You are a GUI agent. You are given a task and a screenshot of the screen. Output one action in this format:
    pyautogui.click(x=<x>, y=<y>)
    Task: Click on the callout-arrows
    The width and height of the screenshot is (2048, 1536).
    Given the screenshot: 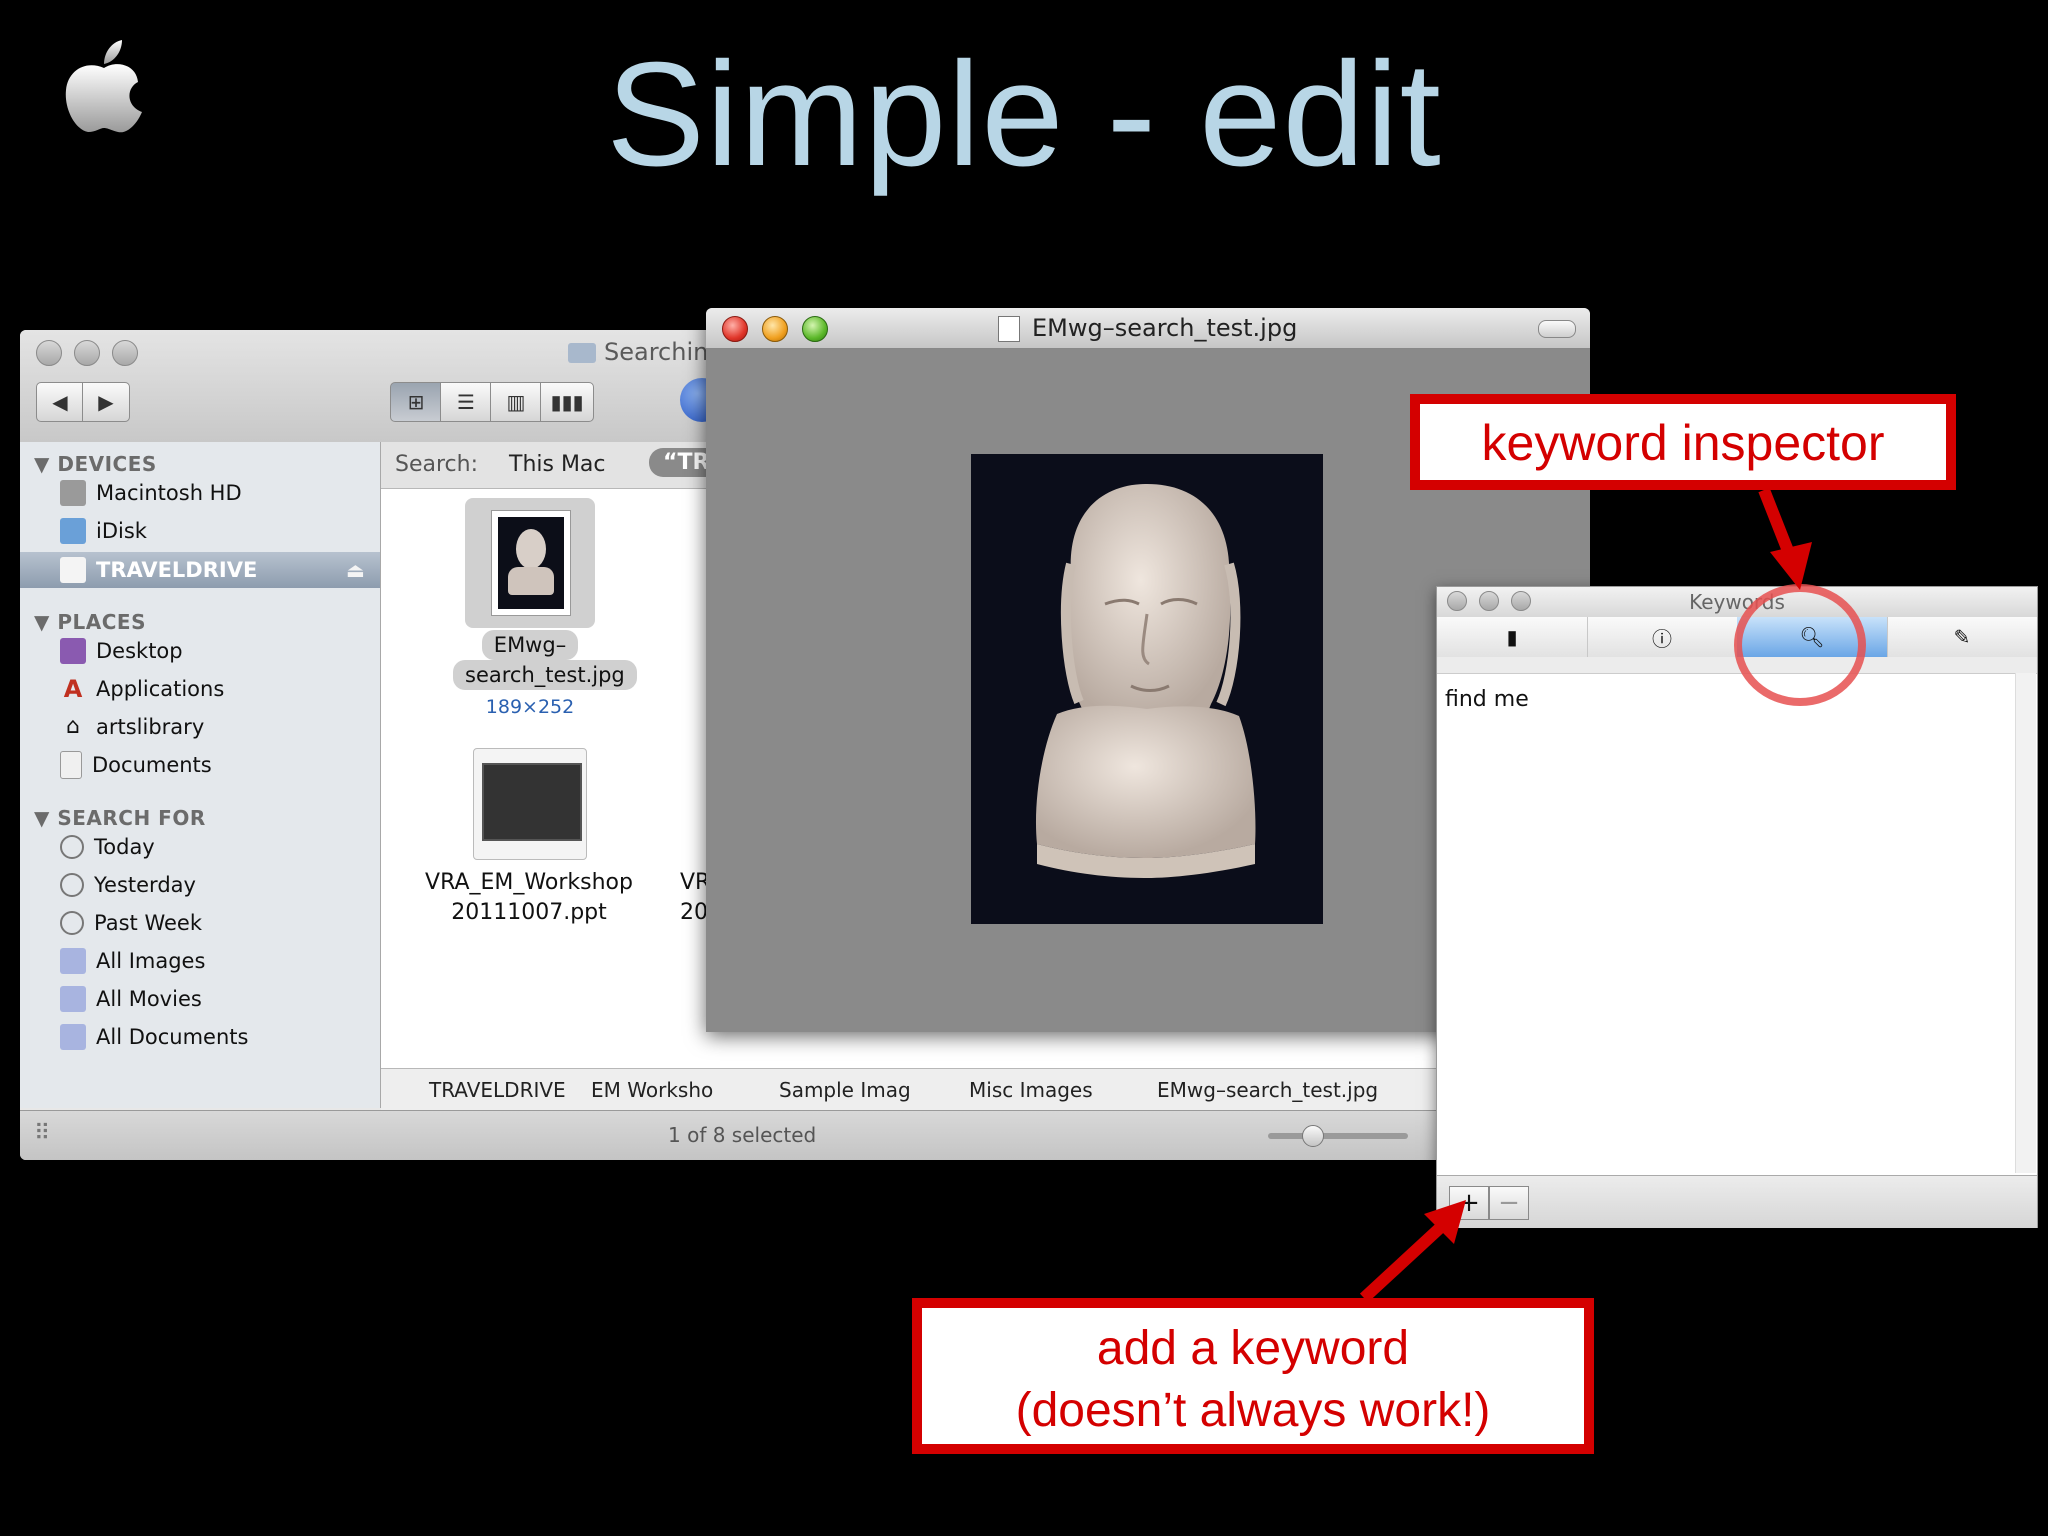 What is the action you would take?
    pyautogui.click(x=1585, y=895)
    